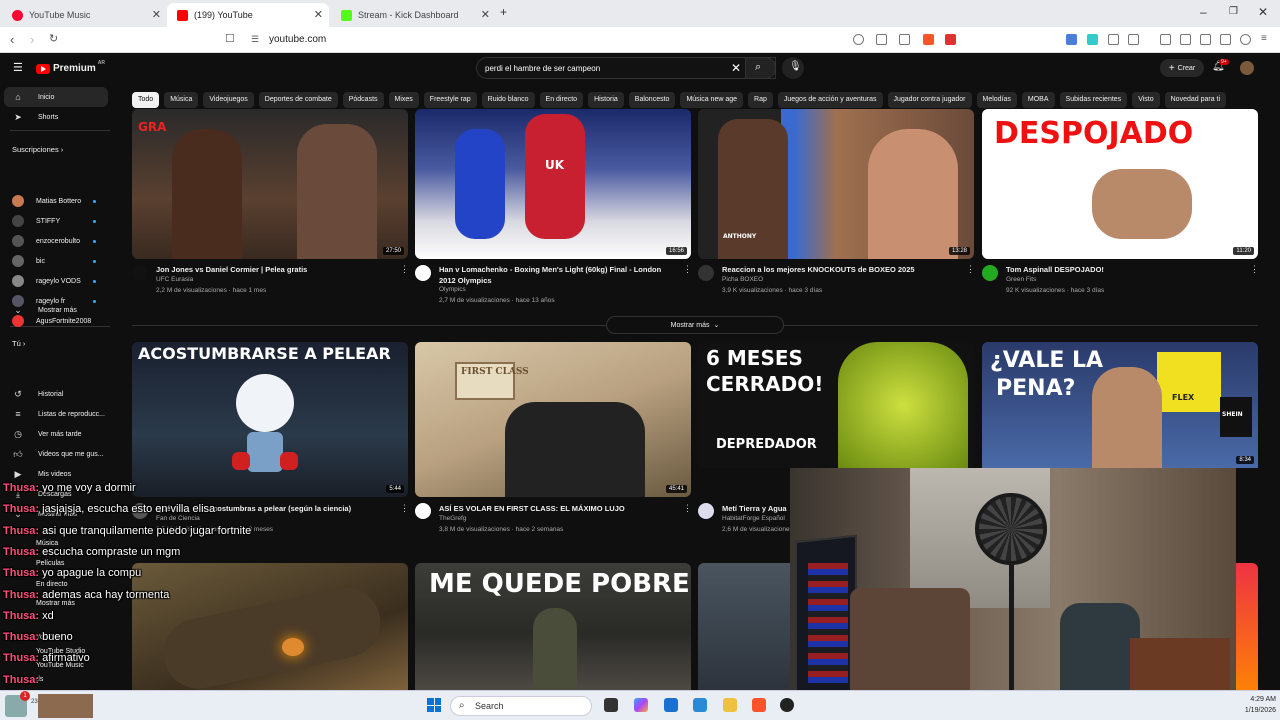 The image size is (1280, 720). I want to click on sidebar-subscription: enzocerobulto, so click(56, 241).